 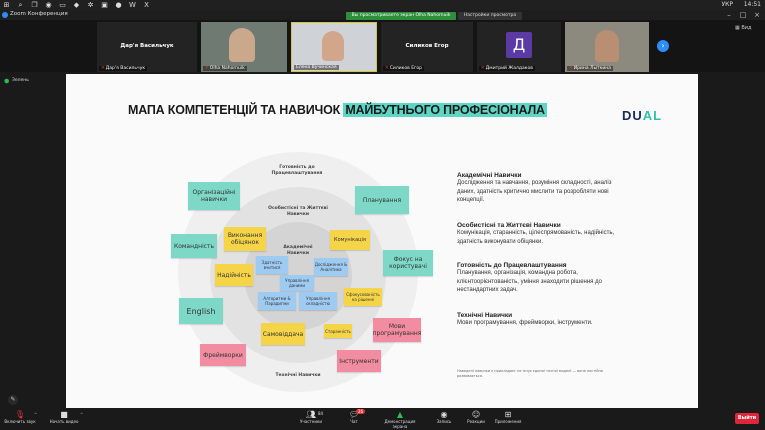 What do you see at coordinates (20, 80) in the screenshot?
I see `security-label: Зелень` at bounding box center [20, 80].